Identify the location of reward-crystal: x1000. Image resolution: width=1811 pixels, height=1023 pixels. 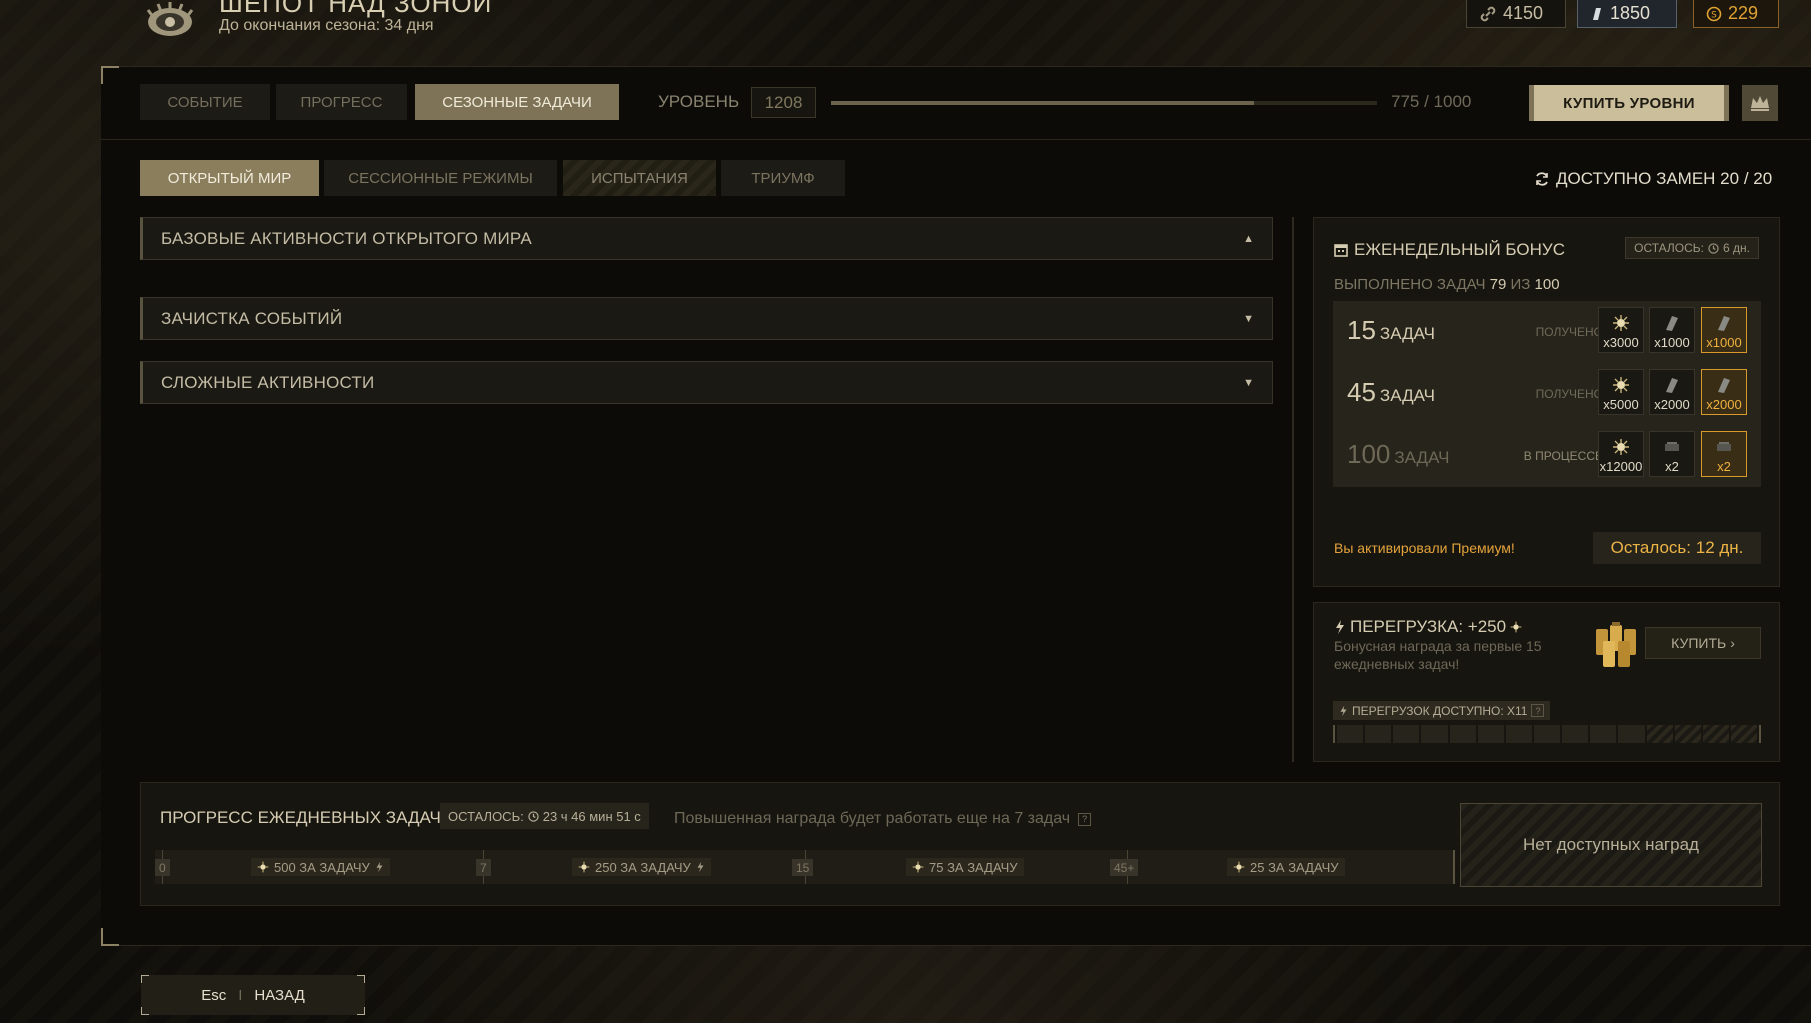
(1672, 330).